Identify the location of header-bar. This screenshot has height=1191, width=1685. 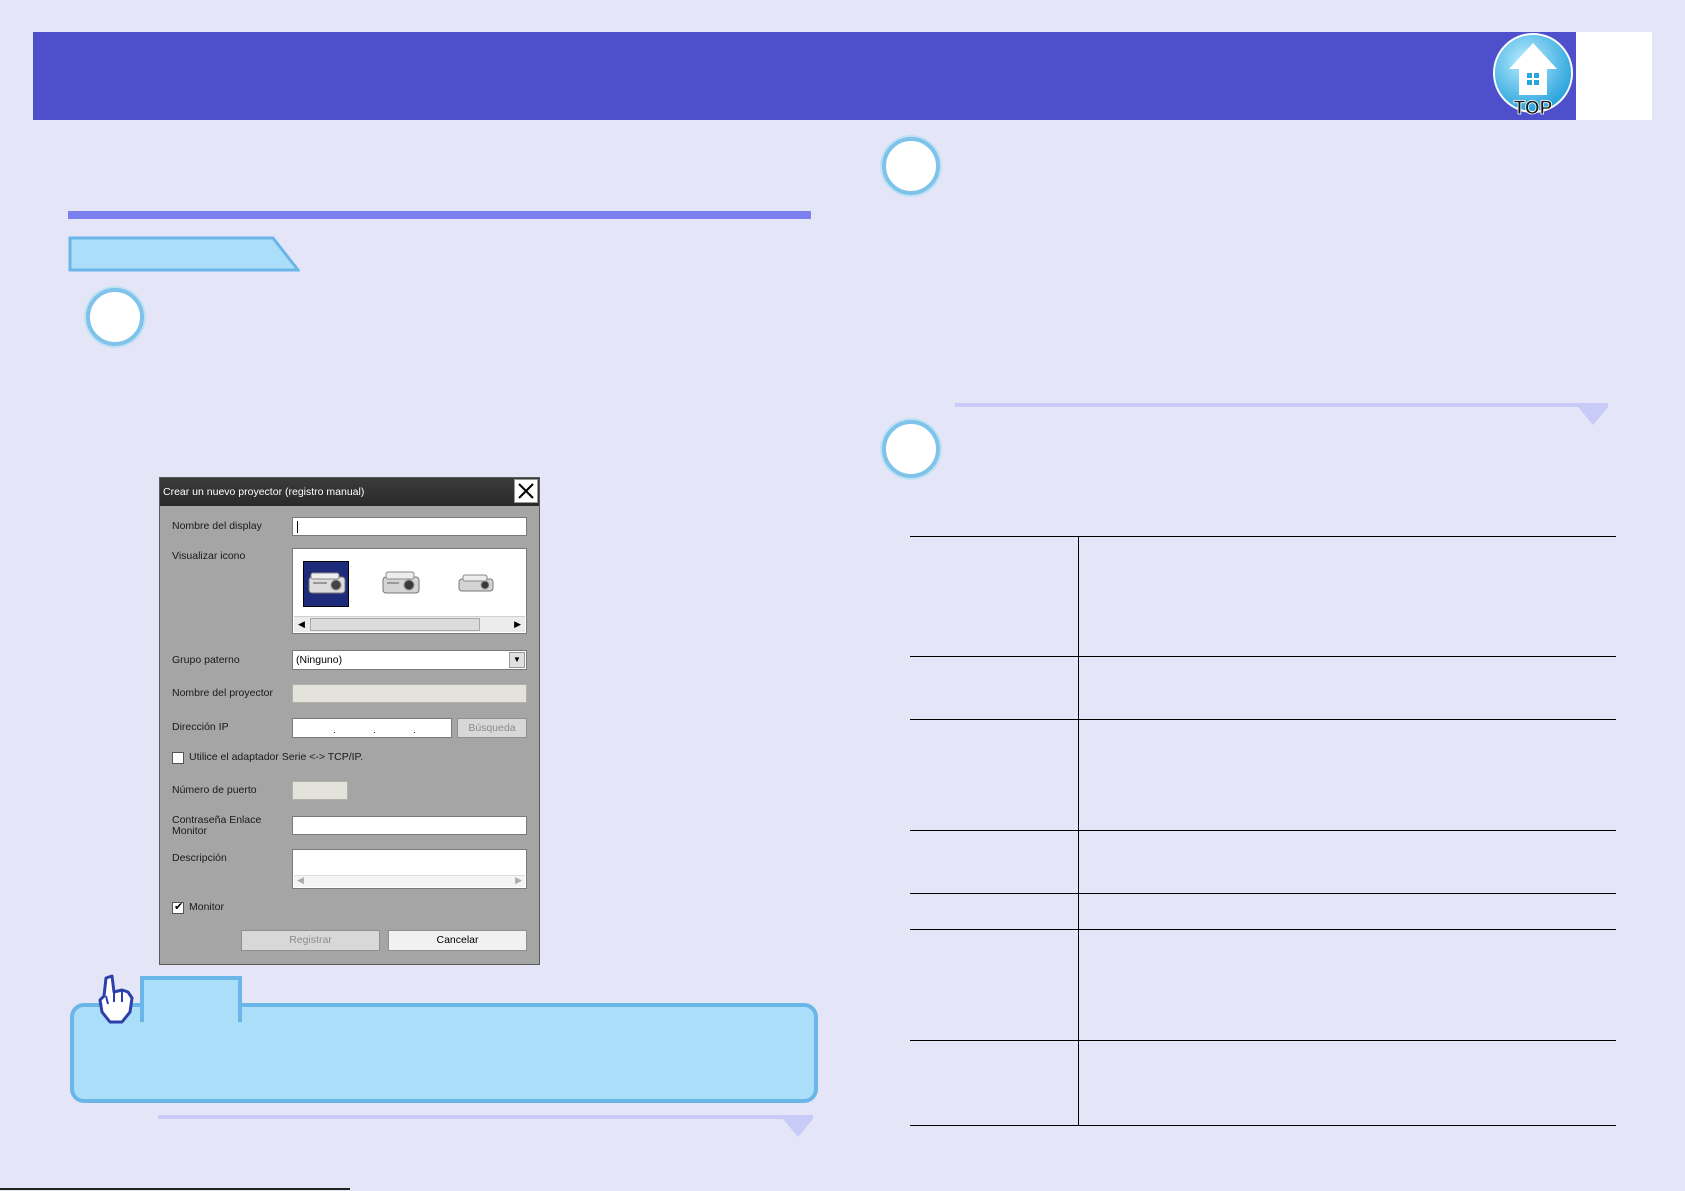
(842, 76).